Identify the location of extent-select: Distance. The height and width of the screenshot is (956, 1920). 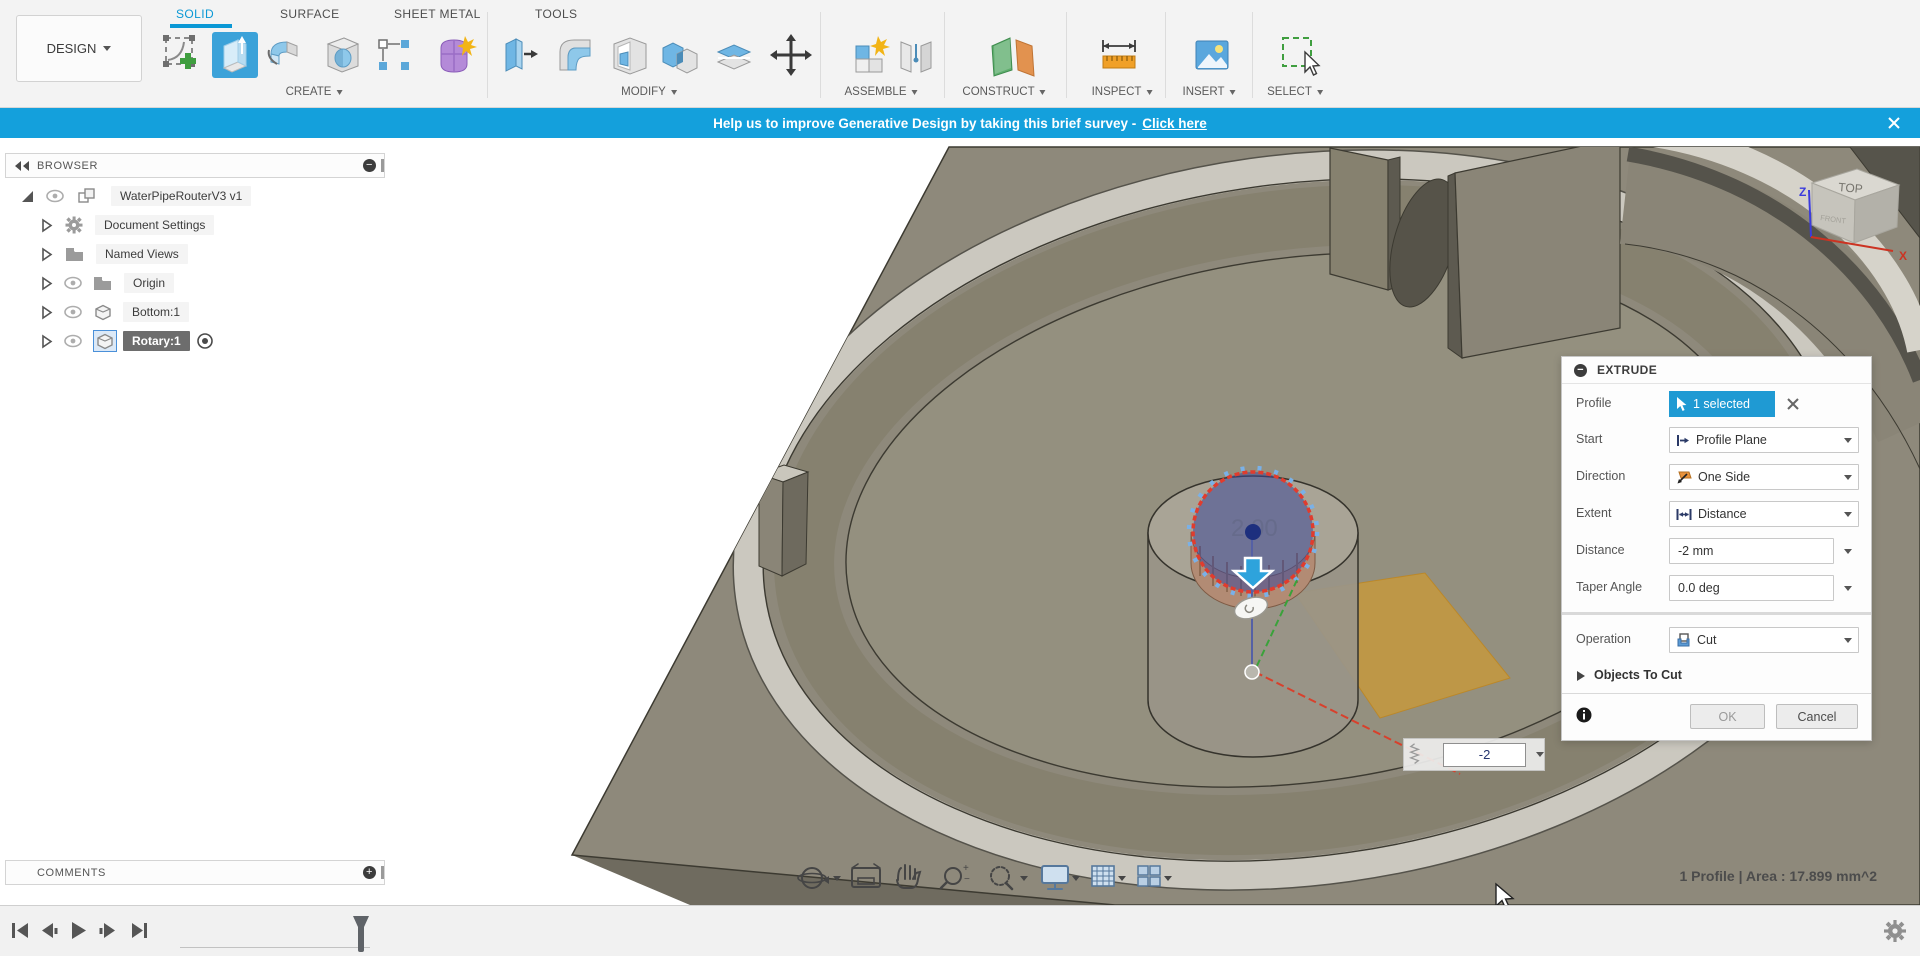
(1764, 514).